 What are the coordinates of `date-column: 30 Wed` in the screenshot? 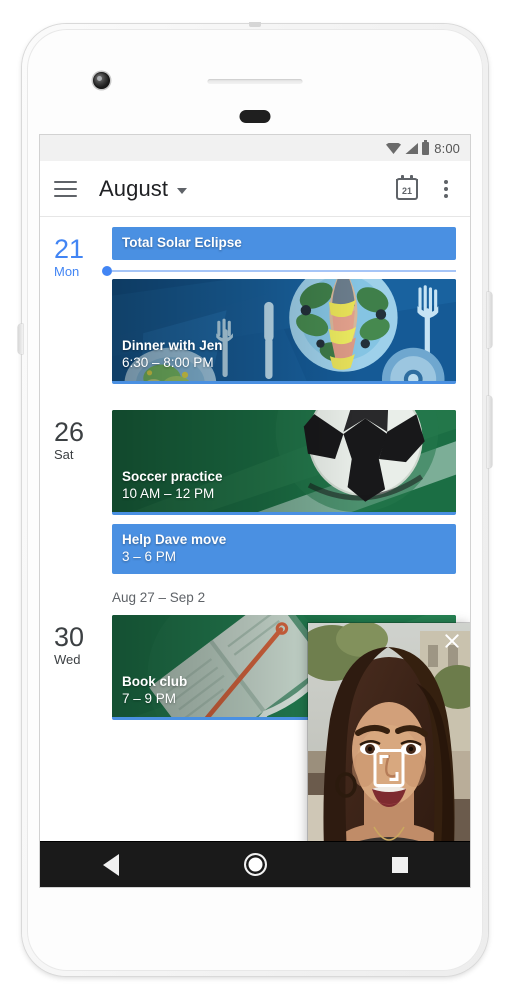 It's located at (83, 667).